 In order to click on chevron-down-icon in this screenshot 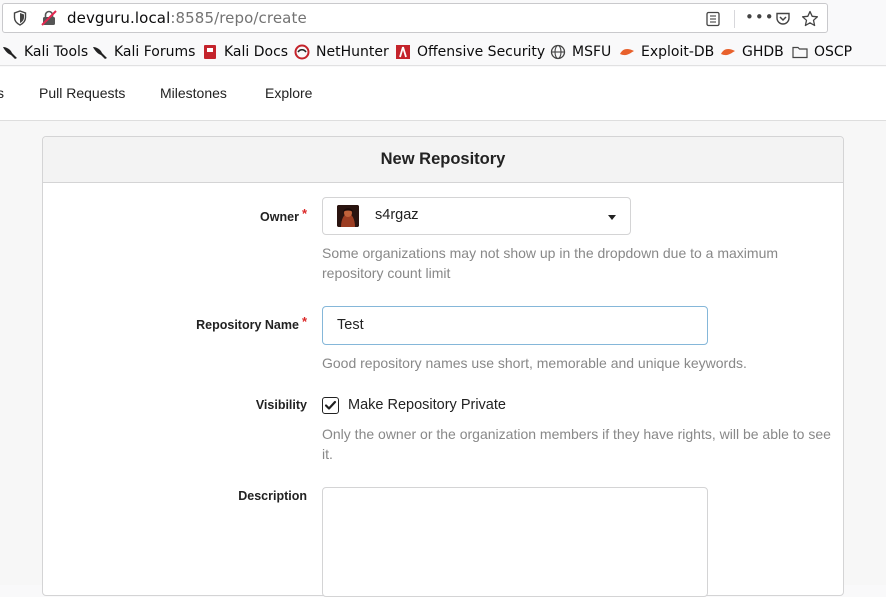, I will do `click(612, 217)`.